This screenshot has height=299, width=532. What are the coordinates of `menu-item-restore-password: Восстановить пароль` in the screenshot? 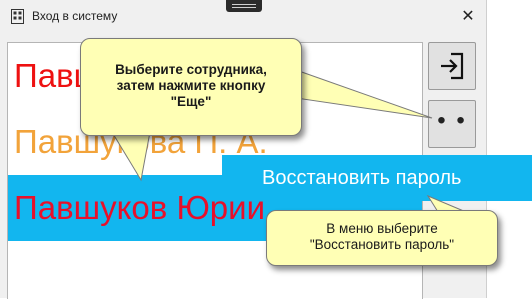 It's located at (361, 178).